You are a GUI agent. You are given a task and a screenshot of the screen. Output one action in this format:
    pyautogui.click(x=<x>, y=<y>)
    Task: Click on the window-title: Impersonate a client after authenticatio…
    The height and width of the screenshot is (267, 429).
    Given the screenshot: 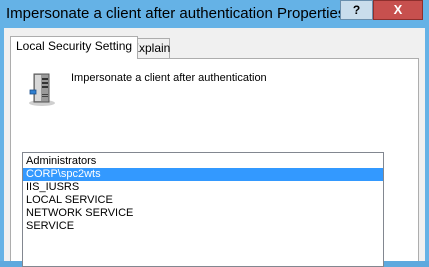 What is the action you would take?
    pyautogui.click(x=176, y=13)
    